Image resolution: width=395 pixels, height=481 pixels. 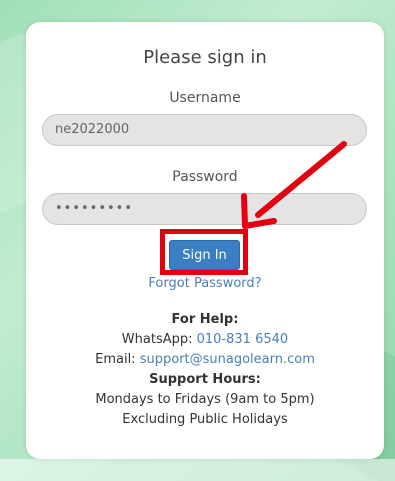 What do you see at coordinates (243, 339) in the screenshot?
I see `whatsapp-number-link: 010-831 6540` at bounding box center [243, 339].